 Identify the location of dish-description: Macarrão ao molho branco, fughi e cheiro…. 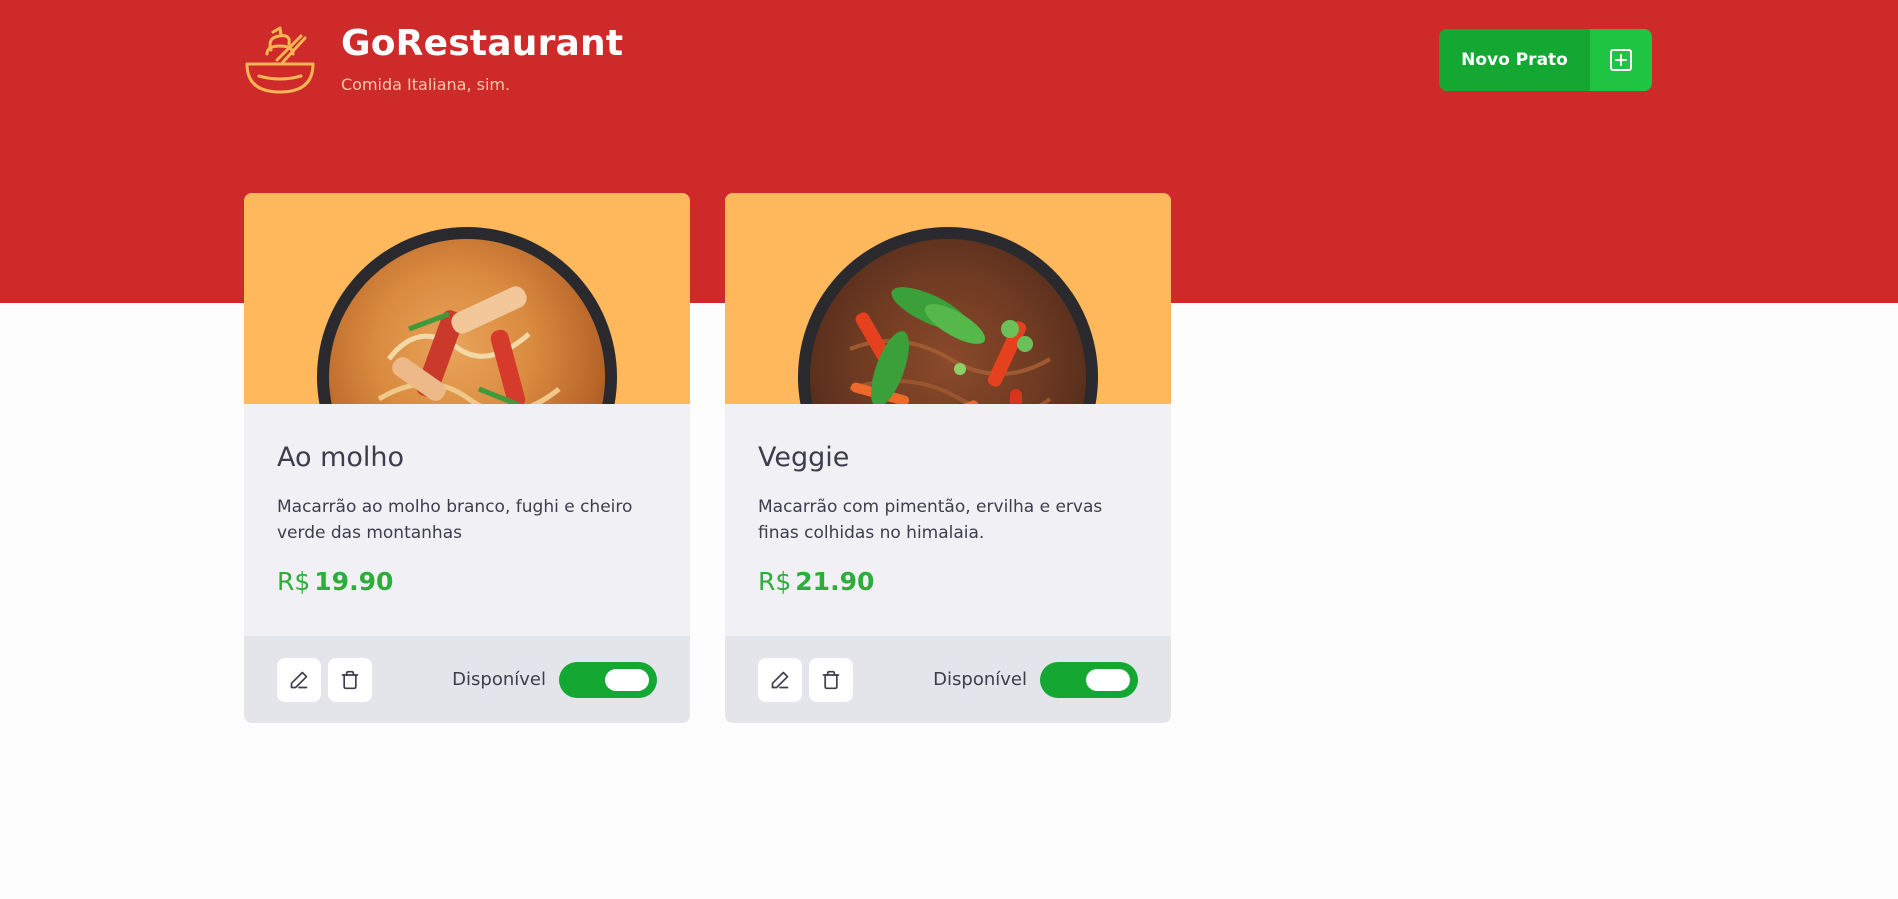
(455, 520).